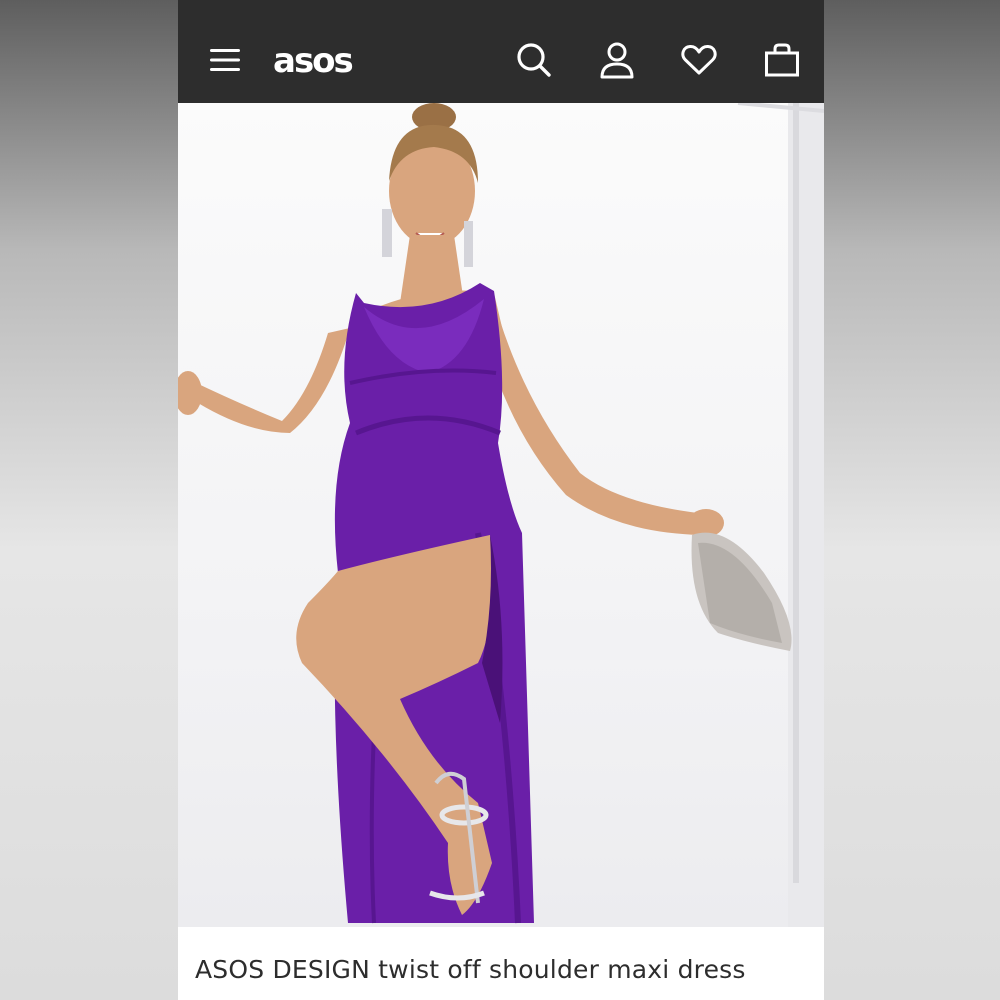  Describe the element at coordinates (501, 51) in the screenshot. I see `top-navigation-bar: asos` at that location.